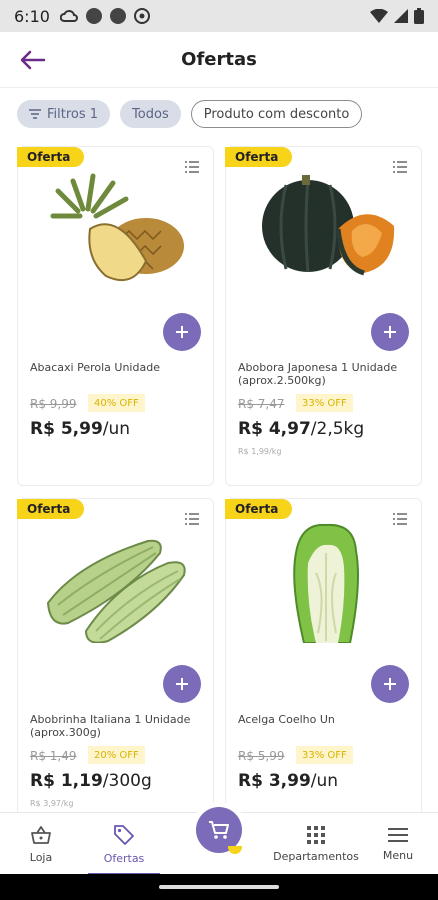 The image size is (438, 900). I want to click on system-icons, so click(397, 16).